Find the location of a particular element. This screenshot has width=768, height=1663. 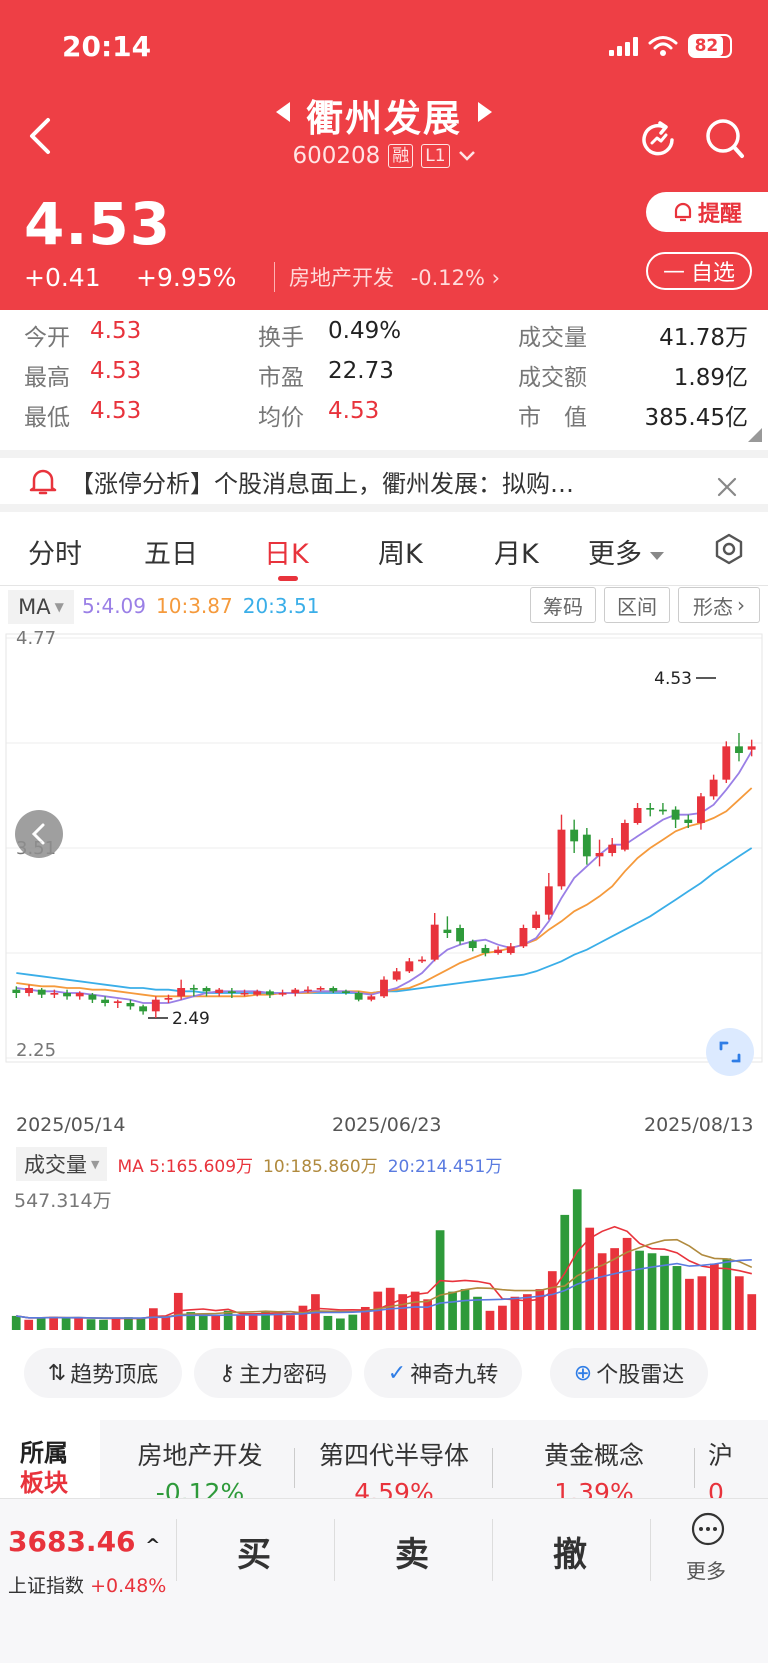

change-percent: +9.95% is located at coordinates (186, 277).